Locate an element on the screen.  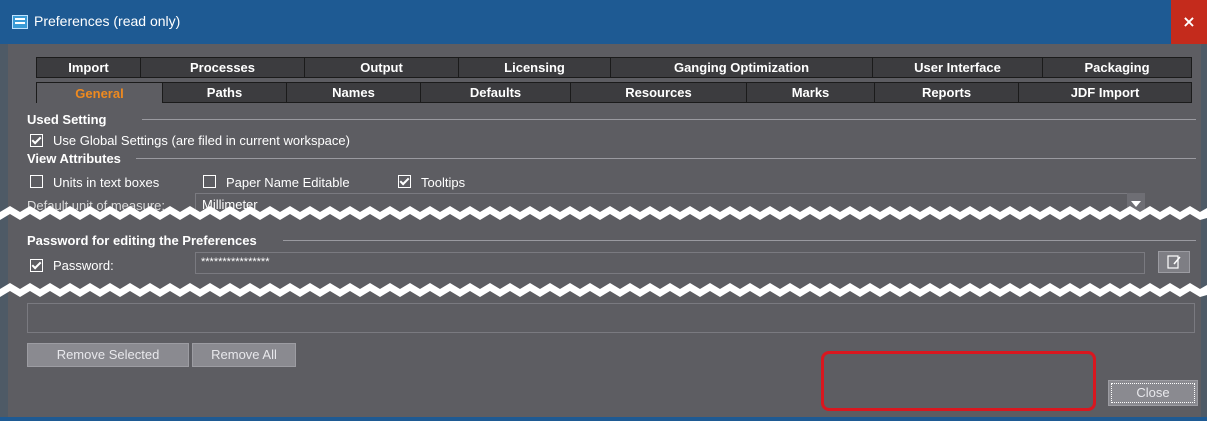
tab-licensing: Licensing is located at coordinates (534, 67).